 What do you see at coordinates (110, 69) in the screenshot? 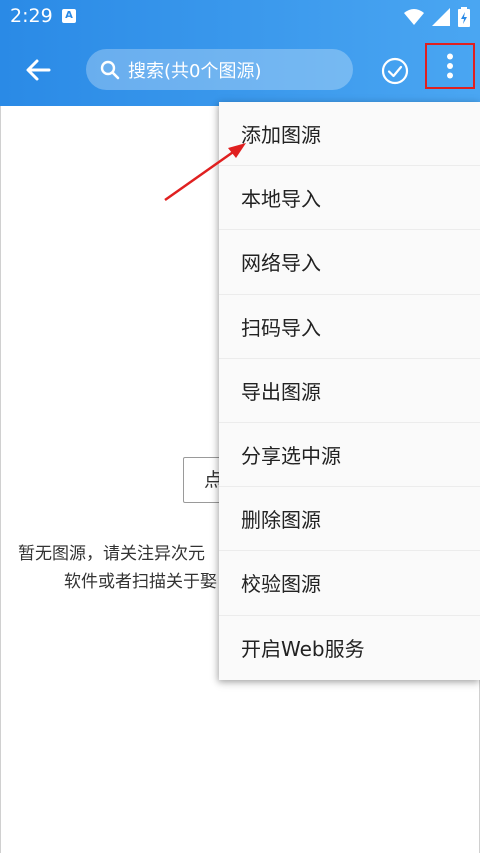
I see `search-icon` at bounding box center [110, 69].